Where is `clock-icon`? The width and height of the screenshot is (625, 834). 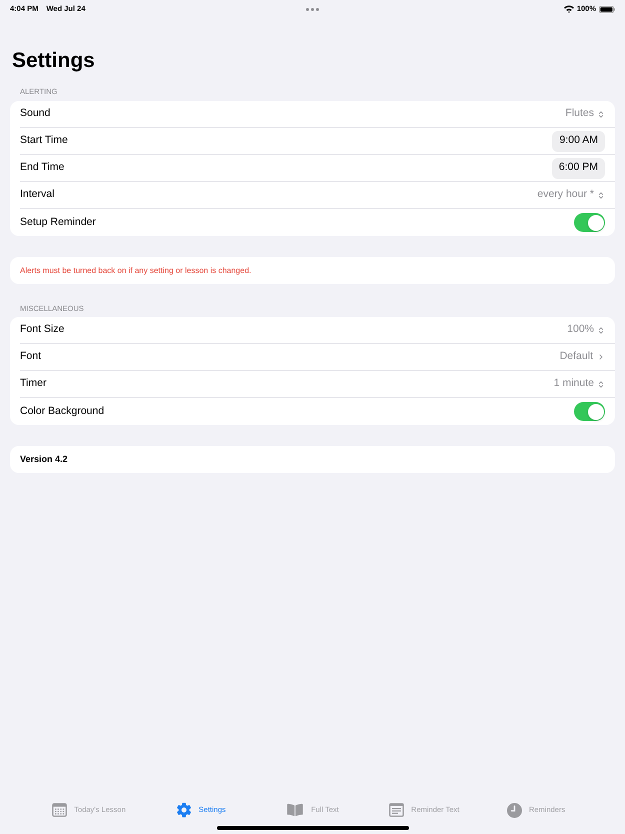
clock-icon is located at coordinates (514, 810).